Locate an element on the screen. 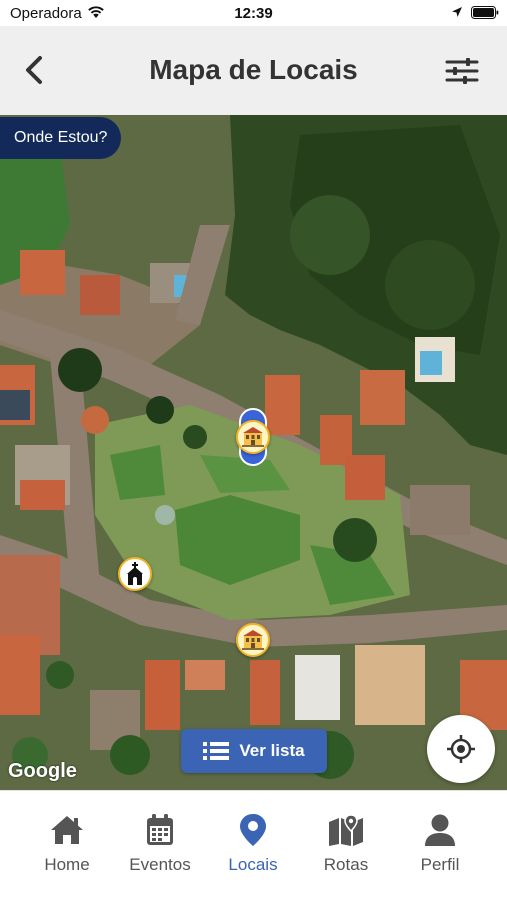 The width and height of the screenshot is (507, 900). location-arrow-icon is located at coordinates (457, 12).